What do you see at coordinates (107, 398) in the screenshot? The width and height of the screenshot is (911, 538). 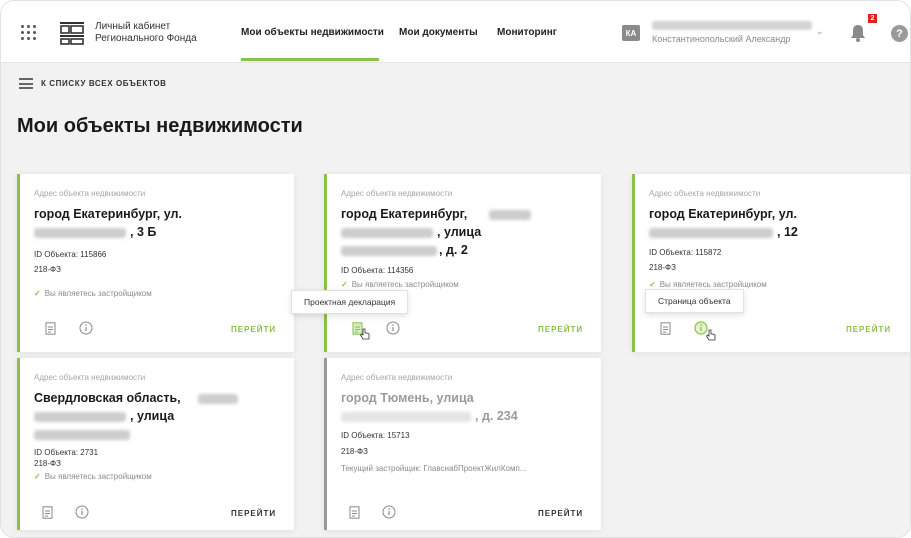 I see `address-line-1: Свердловская область,` at bounding box center [107, 398].